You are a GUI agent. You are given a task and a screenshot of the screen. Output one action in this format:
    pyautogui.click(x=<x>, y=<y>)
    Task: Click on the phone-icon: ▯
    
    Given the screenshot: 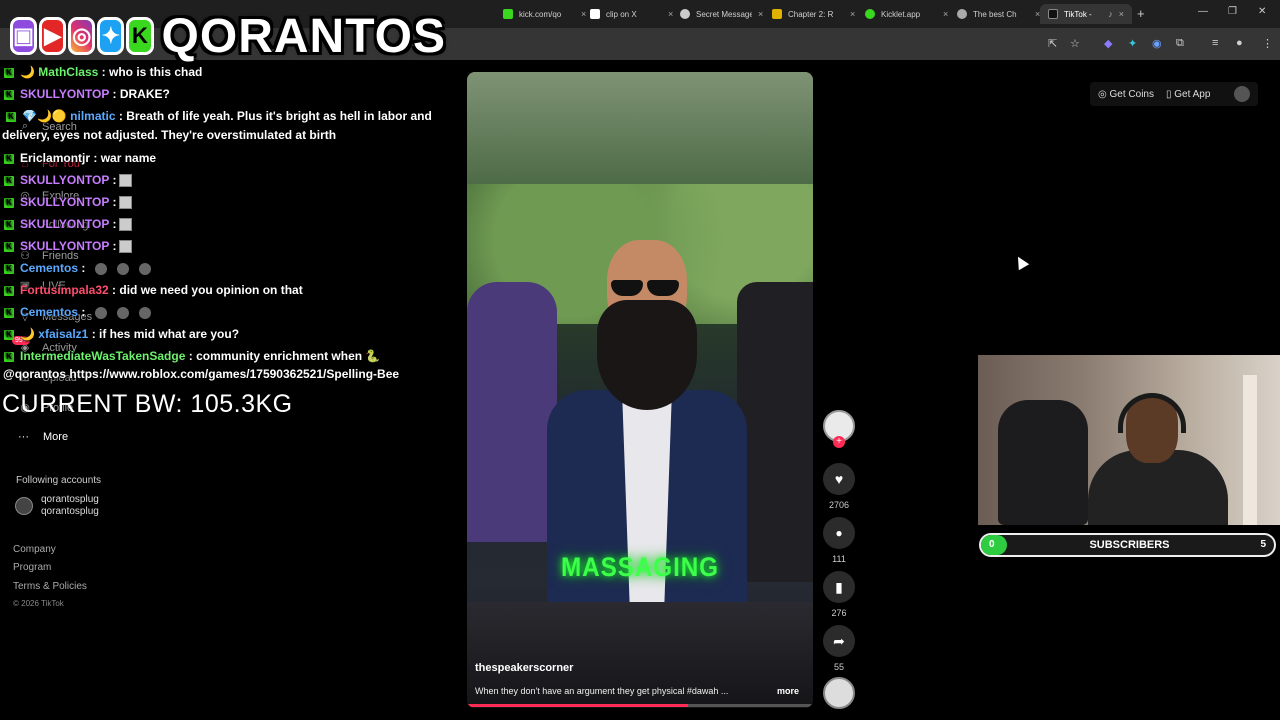 What is the action you would take?
    pyautogui.click(x=1168, y=94)
    